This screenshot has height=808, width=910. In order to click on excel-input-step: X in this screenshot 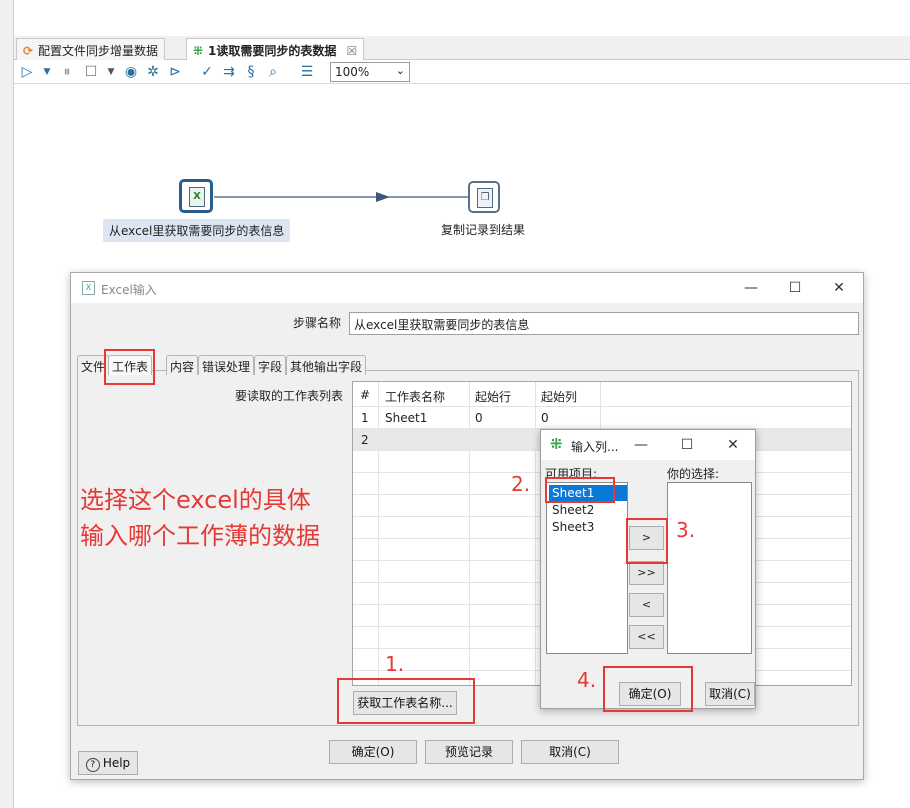, I will do `click(196, 196)`.